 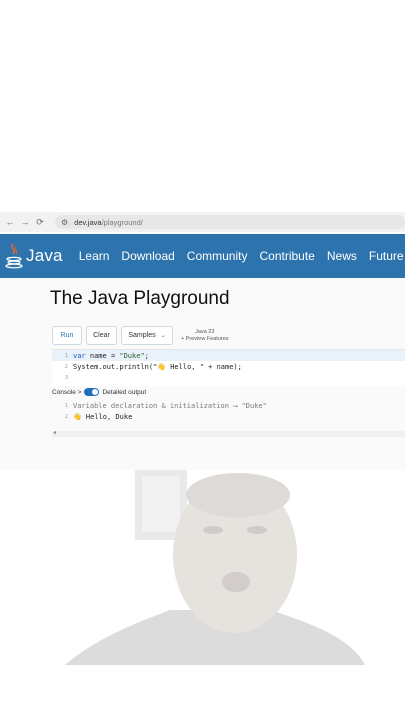 I want to click on url-domain: dev.java, so click(x=88, y=222).